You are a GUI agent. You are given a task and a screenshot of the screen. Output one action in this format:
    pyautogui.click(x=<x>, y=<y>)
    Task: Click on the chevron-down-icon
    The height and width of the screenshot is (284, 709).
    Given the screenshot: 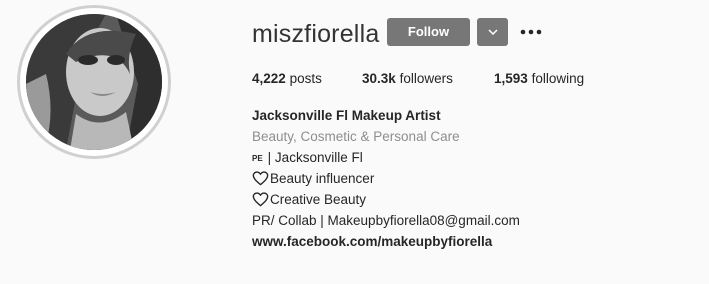 What is the action you would take?
    pyautogui.click(x=492, y=32)
    